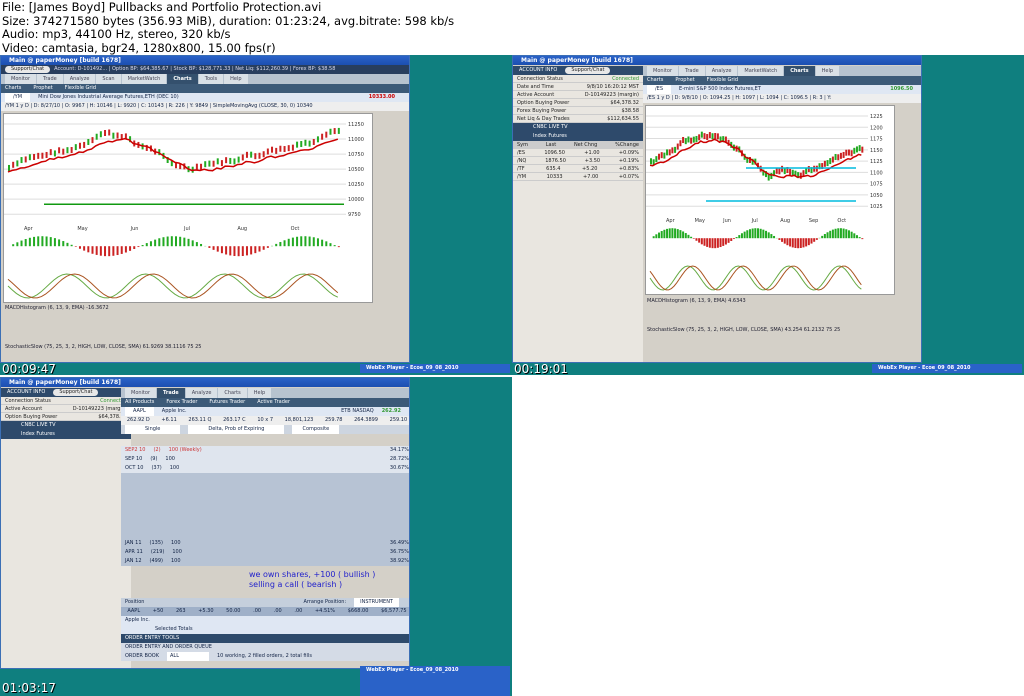  What do you see at coordinates (578, 177) in the screenshot?
I see `quote-row: /YM 10333 +7.00 +0.07%` at bounding box center [578, 177].